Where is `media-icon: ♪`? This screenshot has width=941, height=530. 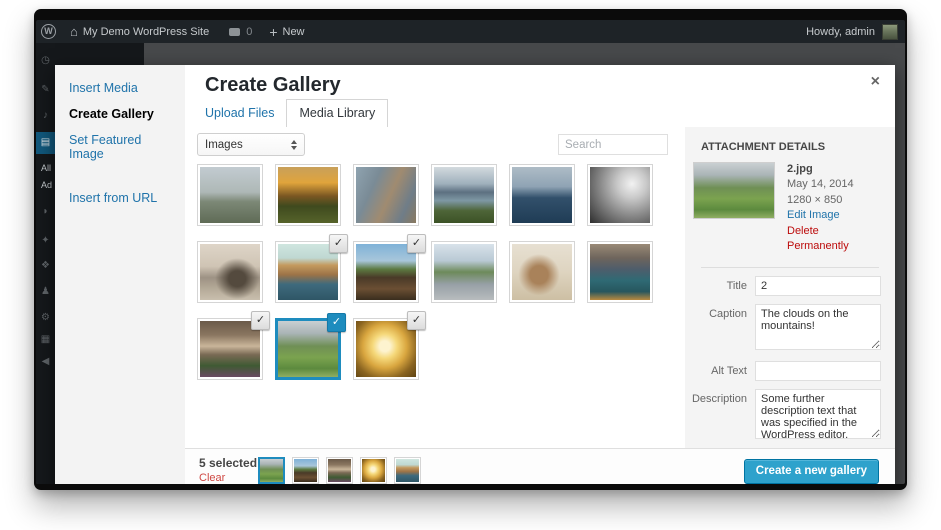
media-icon: ♪ is located at coordinates (45, 116).